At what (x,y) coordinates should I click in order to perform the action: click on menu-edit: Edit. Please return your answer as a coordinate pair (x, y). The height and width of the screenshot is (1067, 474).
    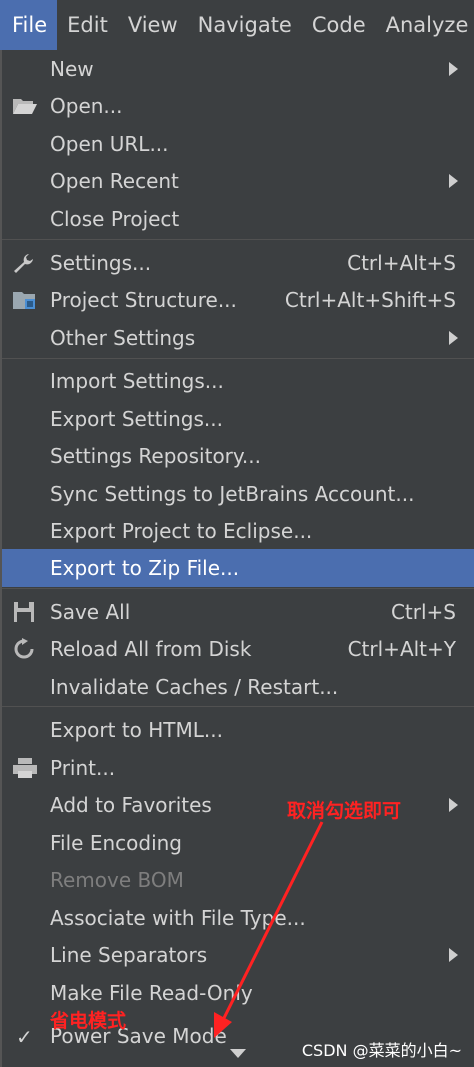
    Looking at the image, I should click on (87, 25).